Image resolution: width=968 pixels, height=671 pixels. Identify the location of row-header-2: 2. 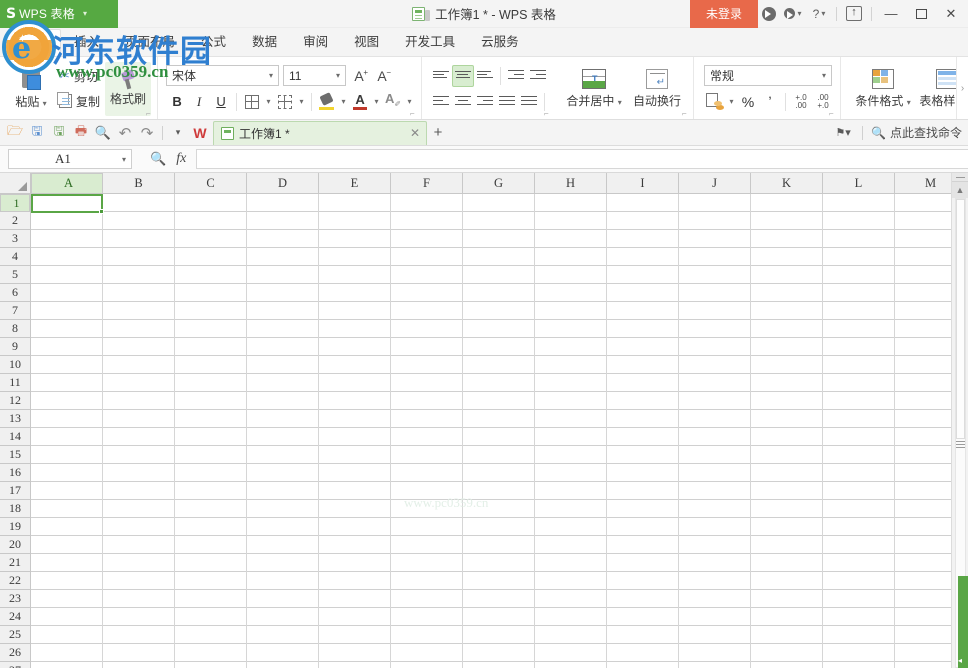
(15, 221).